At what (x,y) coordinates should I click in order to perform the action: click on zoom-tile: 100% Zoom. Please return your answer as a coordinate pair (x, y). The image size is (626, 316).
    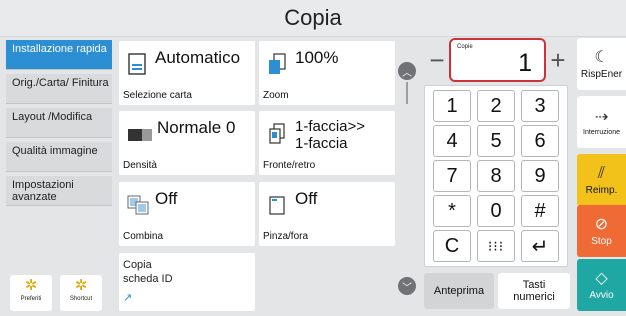
    Looking at the image, I should click on (327, 73).